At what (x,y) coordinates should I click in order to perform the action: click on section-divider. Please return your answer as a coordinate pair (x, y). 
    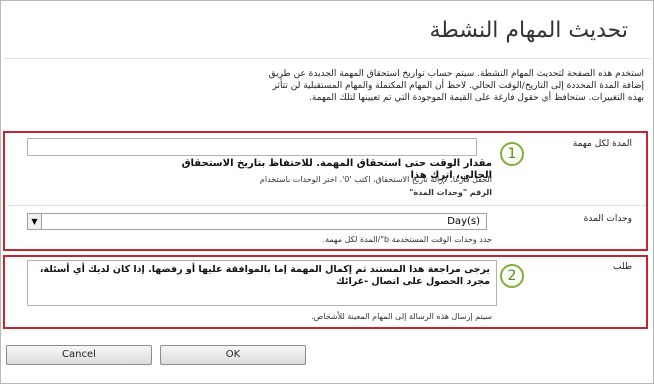
    Looking at the image, I should click on (327, 205).